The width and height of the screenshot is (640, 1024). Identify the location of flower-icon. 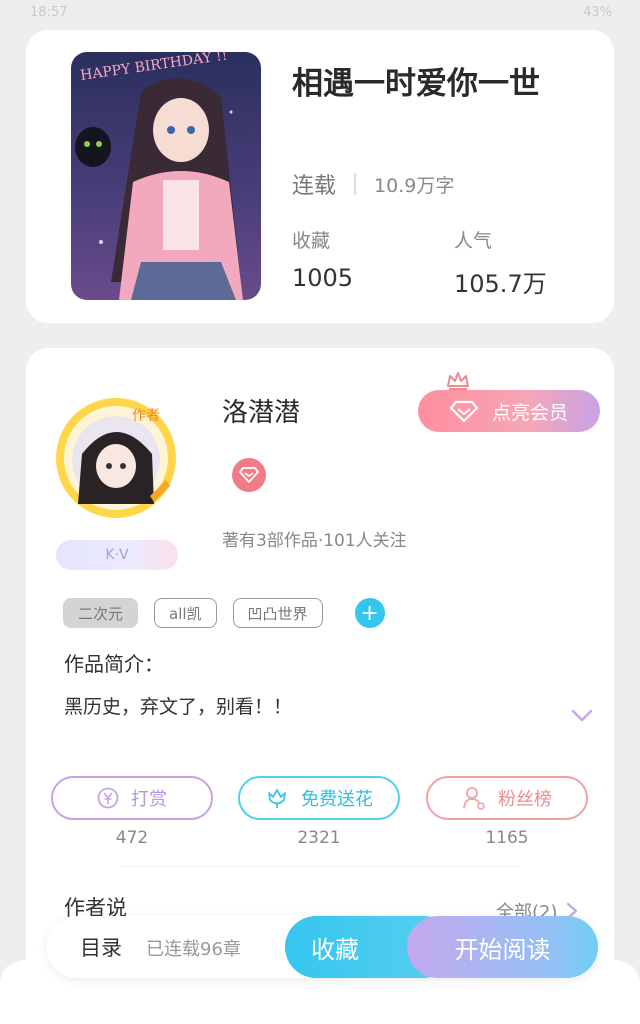
(277, 798).